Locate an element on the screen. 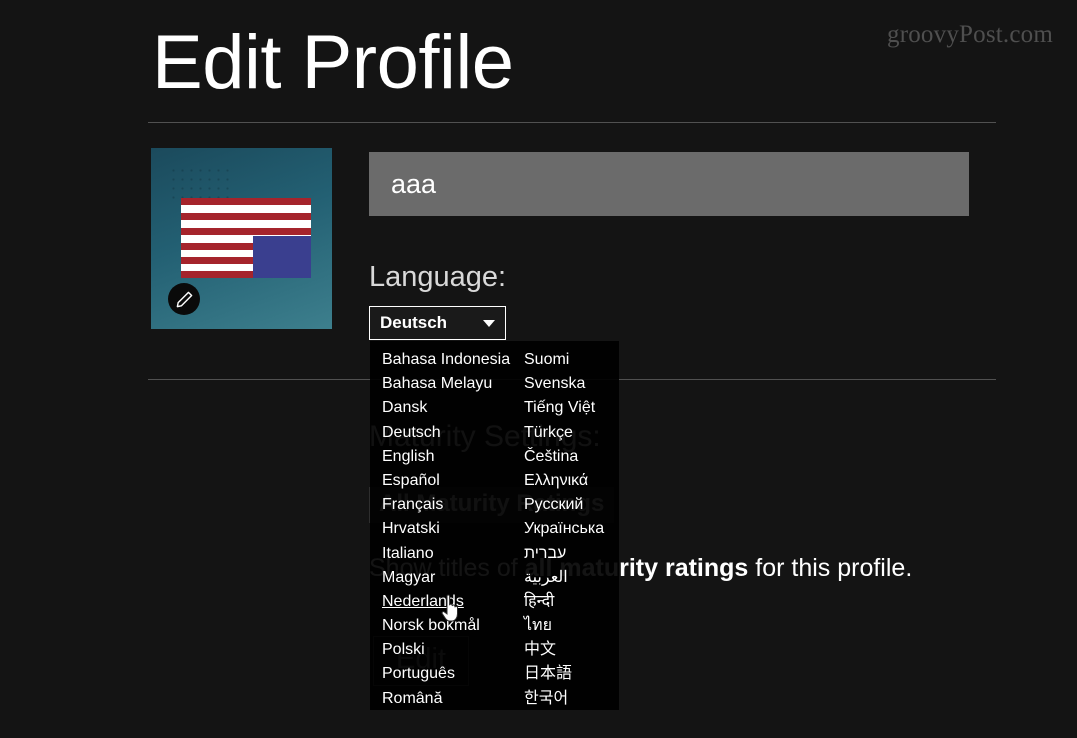 The width and height of the screenshot is (1077, 738). language-option-right-8: עברית is located at coordinates (571, 554).